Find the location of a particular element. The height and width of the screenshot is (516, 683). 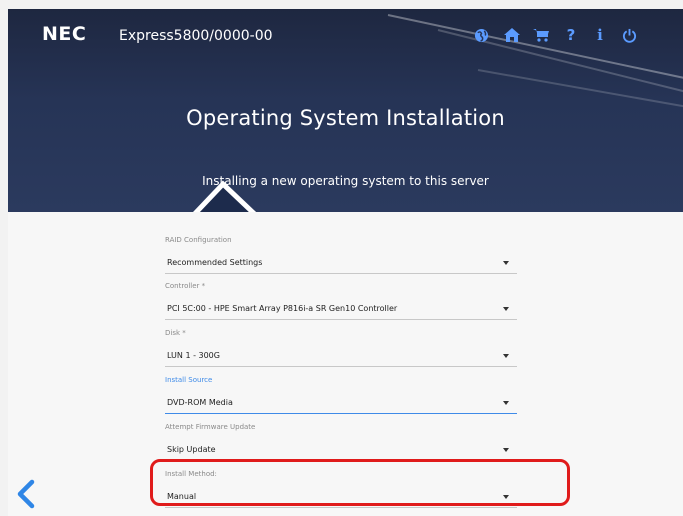

info-icon: i is located at coordinates (600, 35).